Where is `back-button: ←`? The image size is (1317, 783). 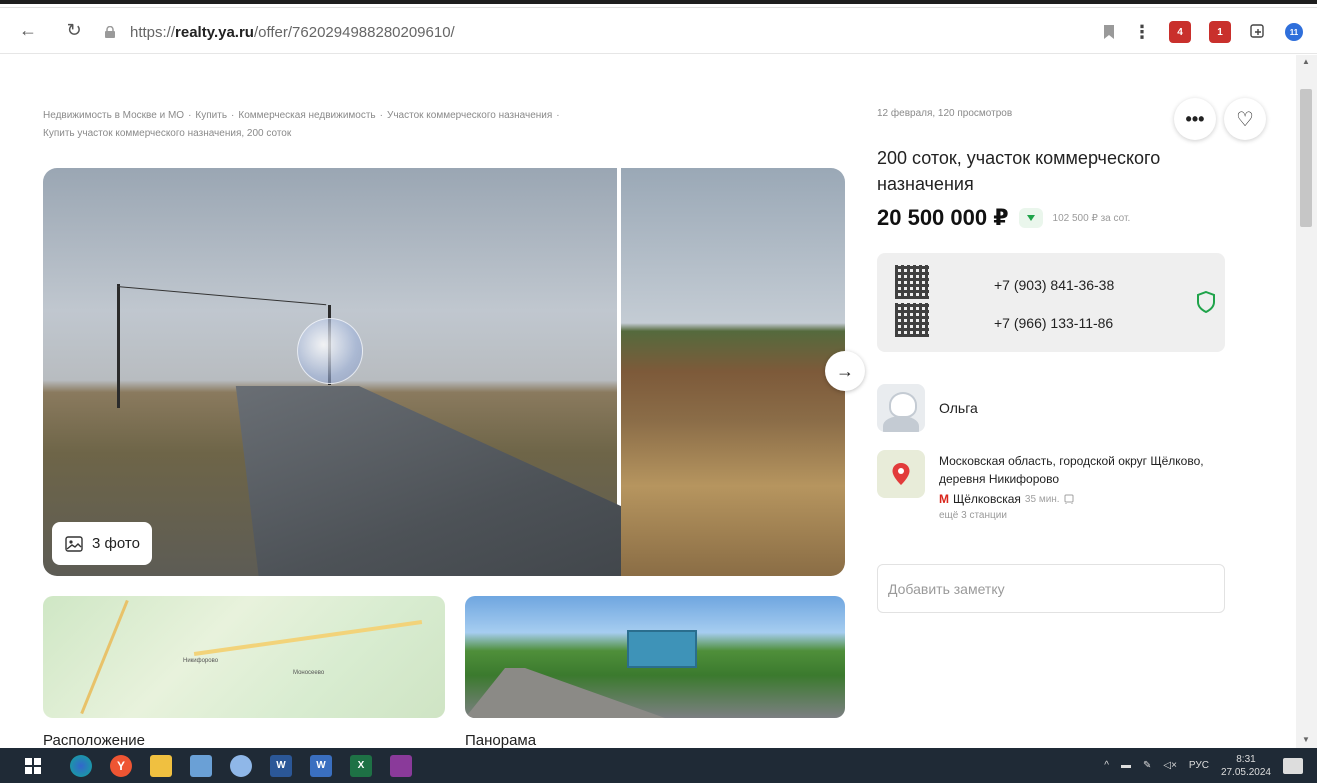
back-button: ← is located at coordinates (28, 31).